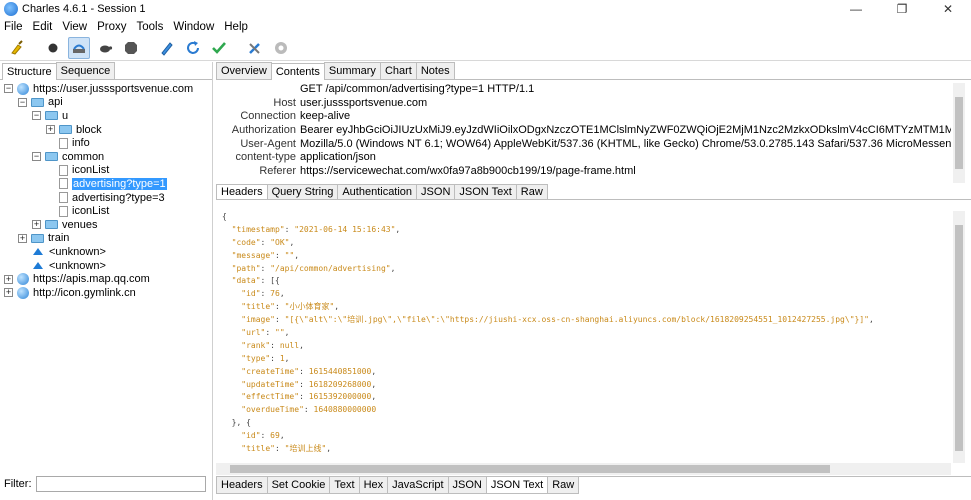 This screenshot has height=500, width=971. I want to click on menu-tools: Tools, so click(149, 27).